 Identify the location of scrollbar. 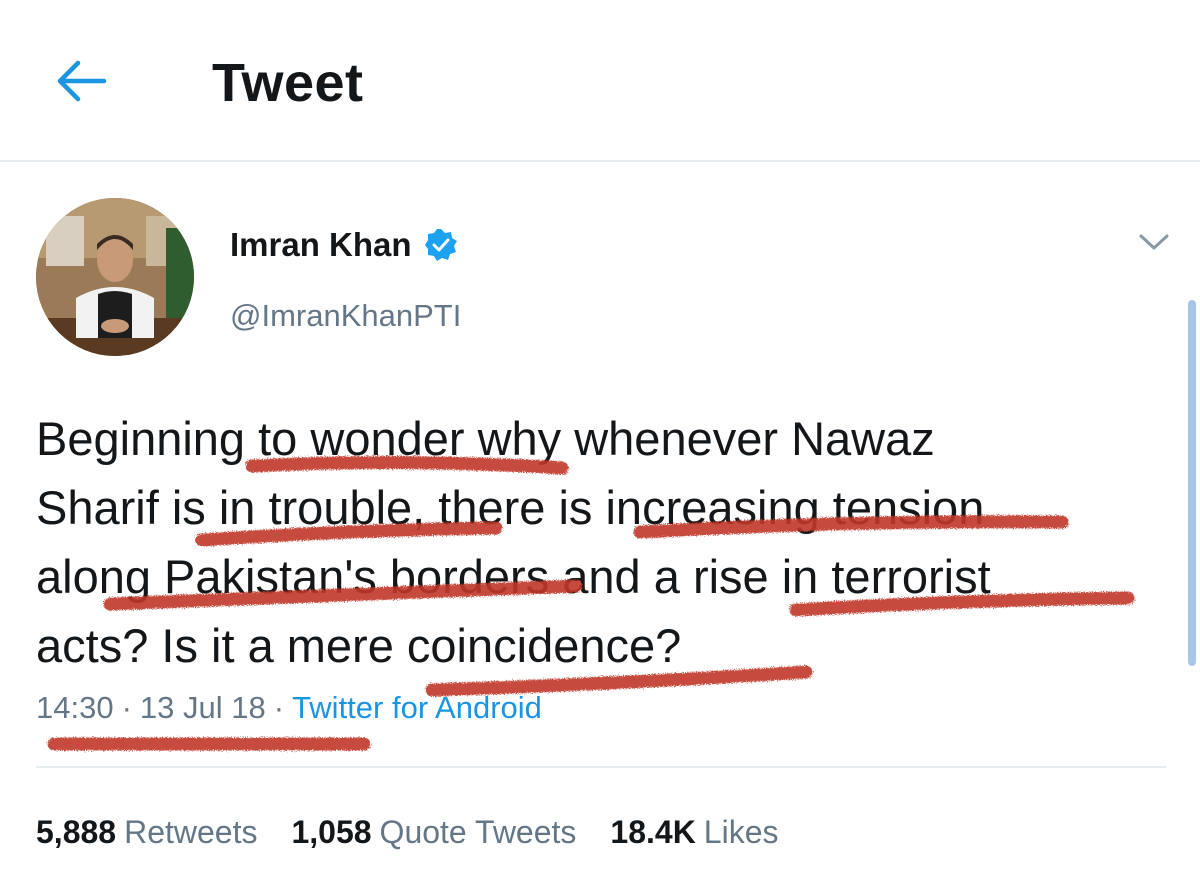
(1192, 483).